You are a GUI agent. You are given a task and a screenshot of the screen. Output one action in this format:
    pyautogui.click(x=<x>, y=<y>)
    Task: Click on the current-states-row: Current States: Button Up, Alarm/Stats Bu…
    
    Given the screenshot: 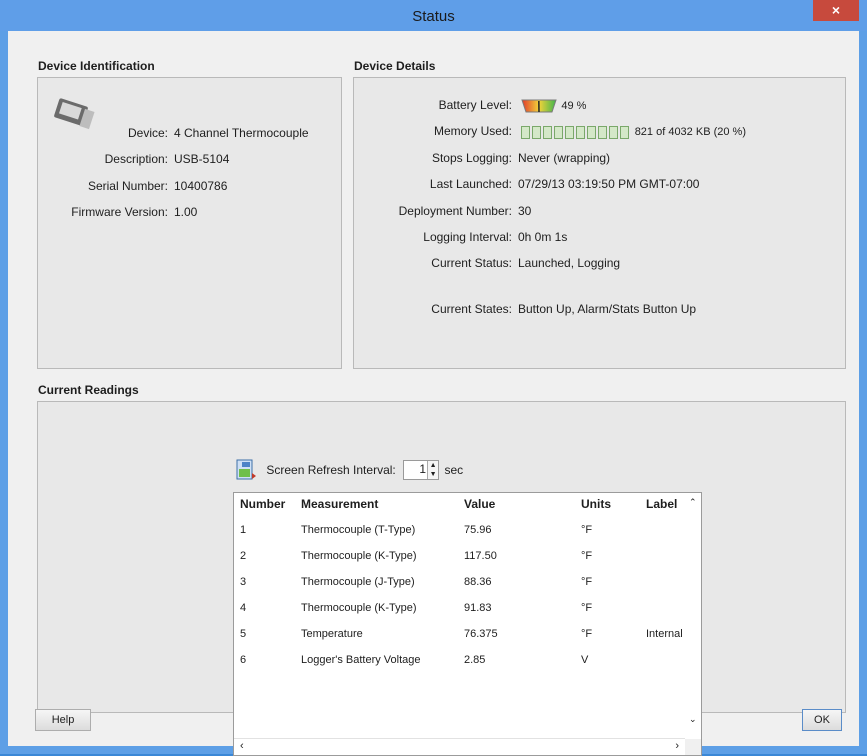 What is the action you would take?
    pyautogui.click(x=525, y=309)
    